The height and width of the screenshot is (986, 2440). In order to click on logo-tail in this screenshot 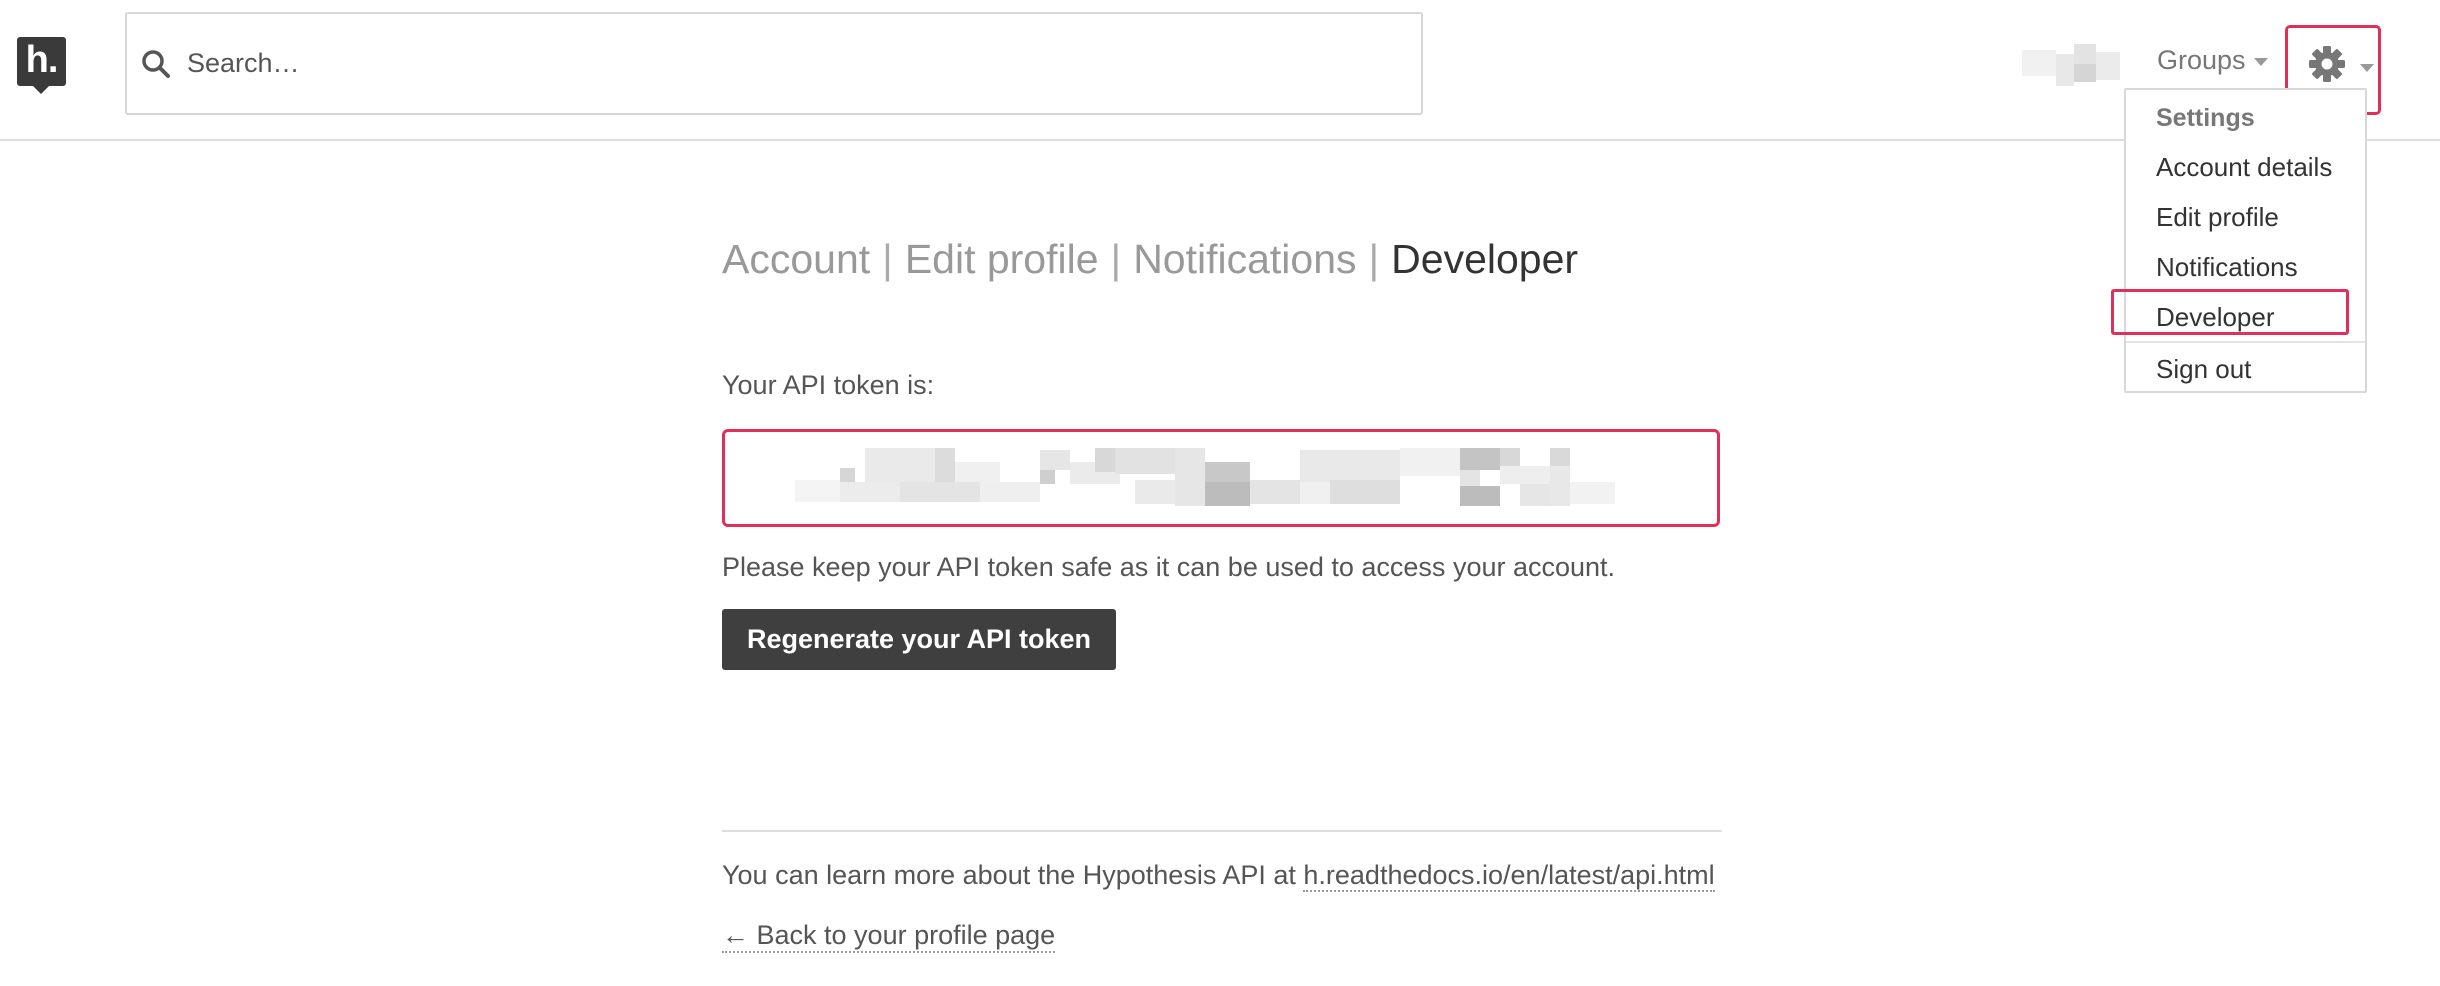, I will do `click(41, 89)`.